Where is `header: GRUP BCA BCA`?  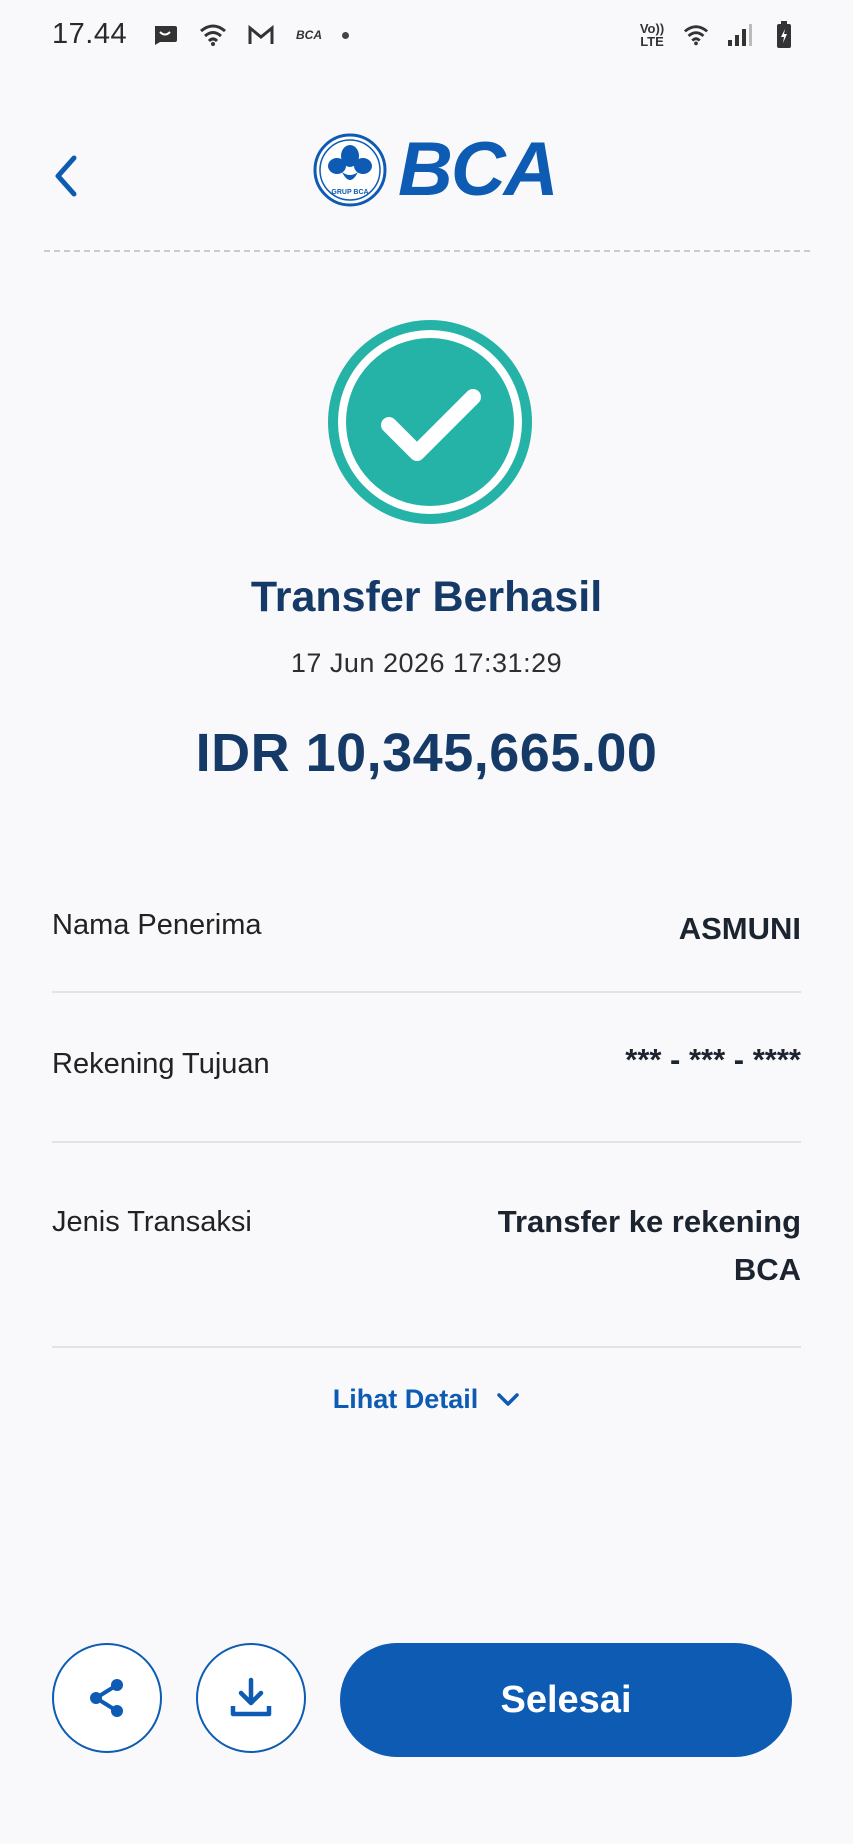 header: GRUP BCA BCA is located at coordinates (426, 170).